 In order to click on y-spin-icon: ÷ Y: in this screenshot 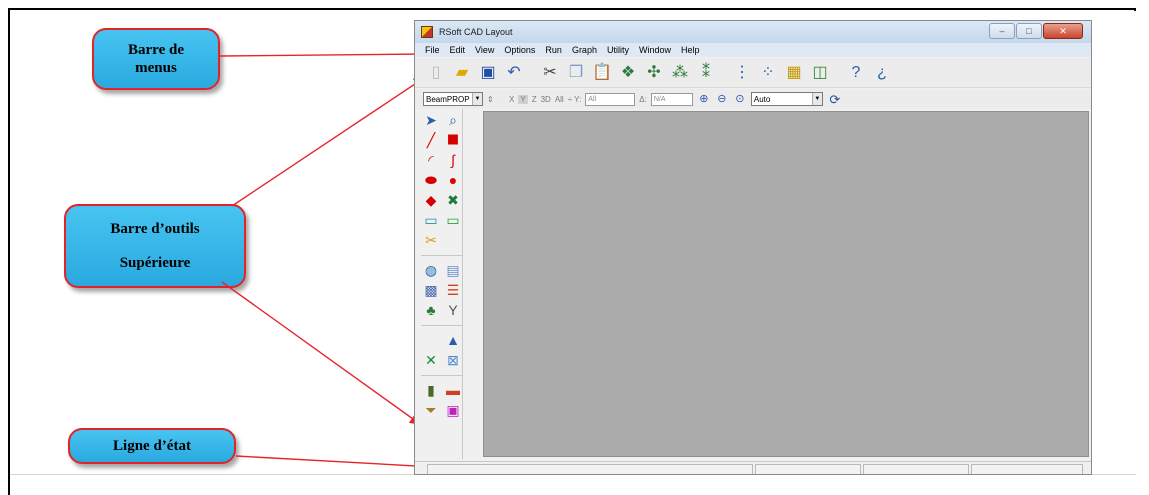, I will do `click(575, 99)`.